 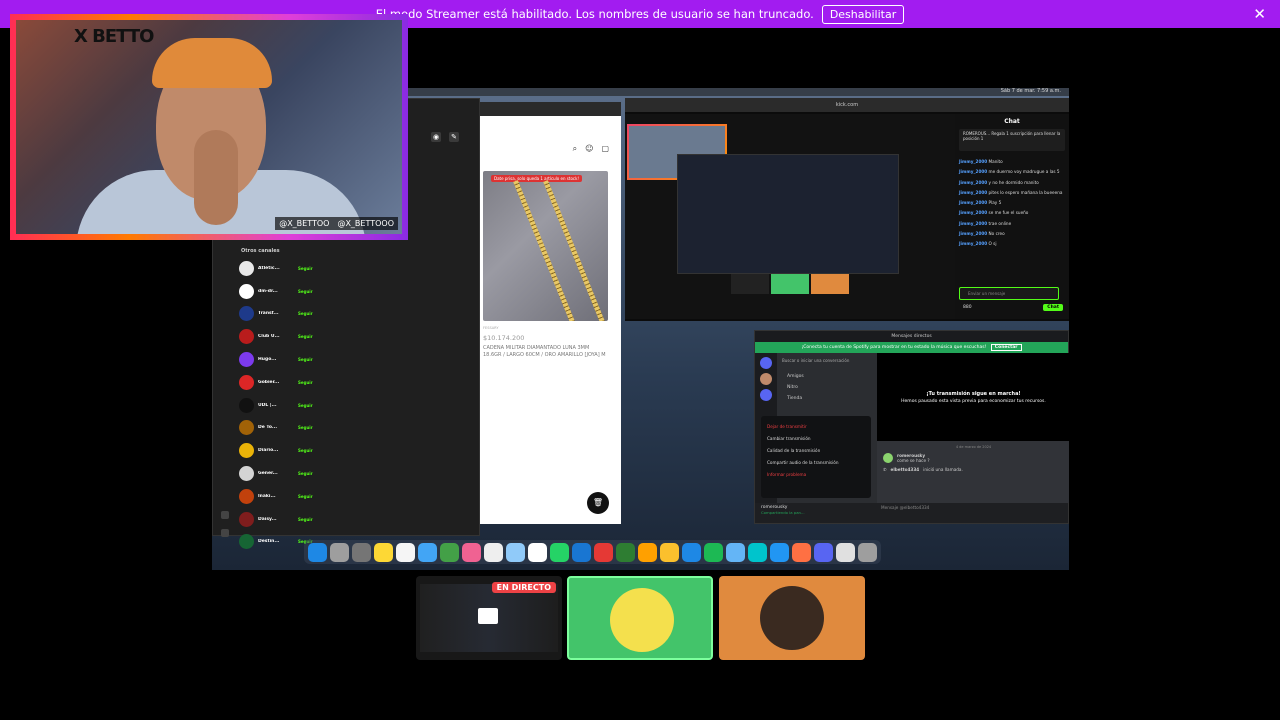 I want to click on connect-button: Conectar, so click(x=1006, y=347).